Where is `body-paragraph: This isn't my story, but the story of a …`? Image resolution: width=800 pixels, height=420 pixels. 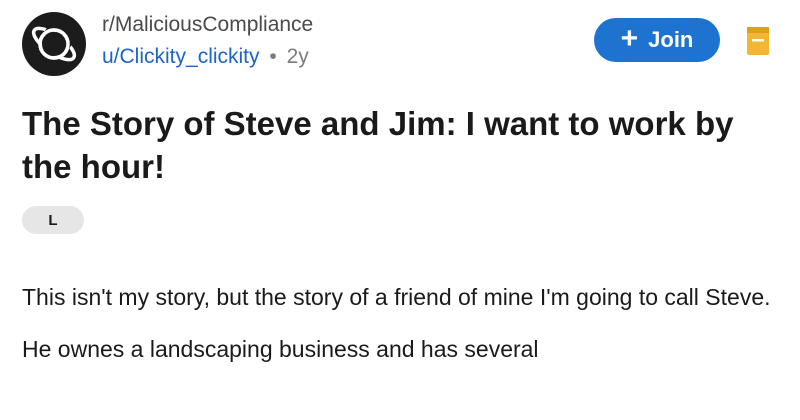 body-paragraph: This isn't my story, but the story of a … is located at coordinates (396, 297).